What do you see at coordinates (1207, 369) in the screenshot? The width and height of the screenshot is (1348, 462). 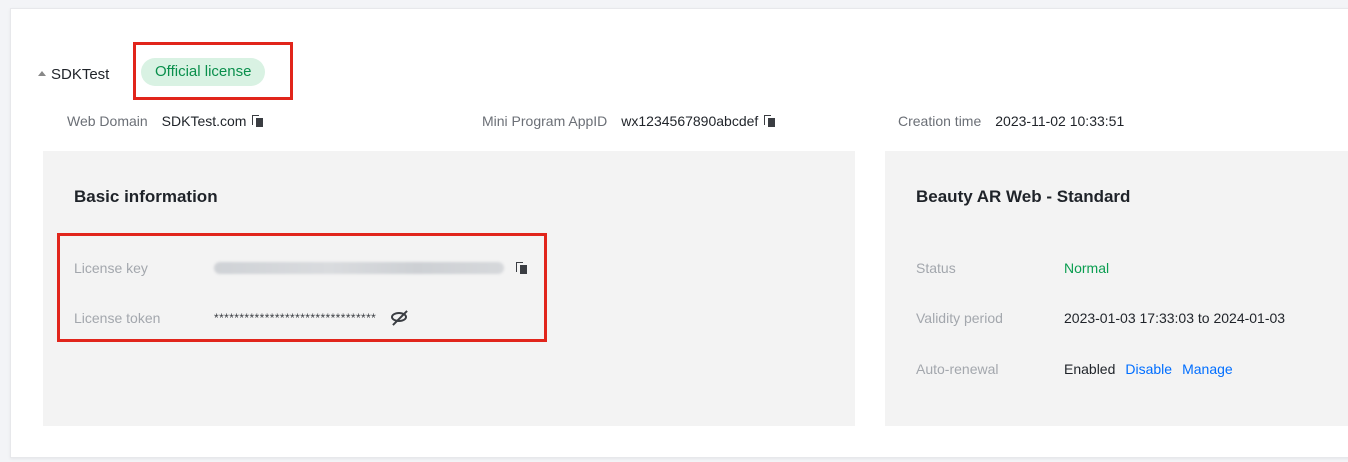 I see `manage-link: Manage` at bounding box center [1207, 369].